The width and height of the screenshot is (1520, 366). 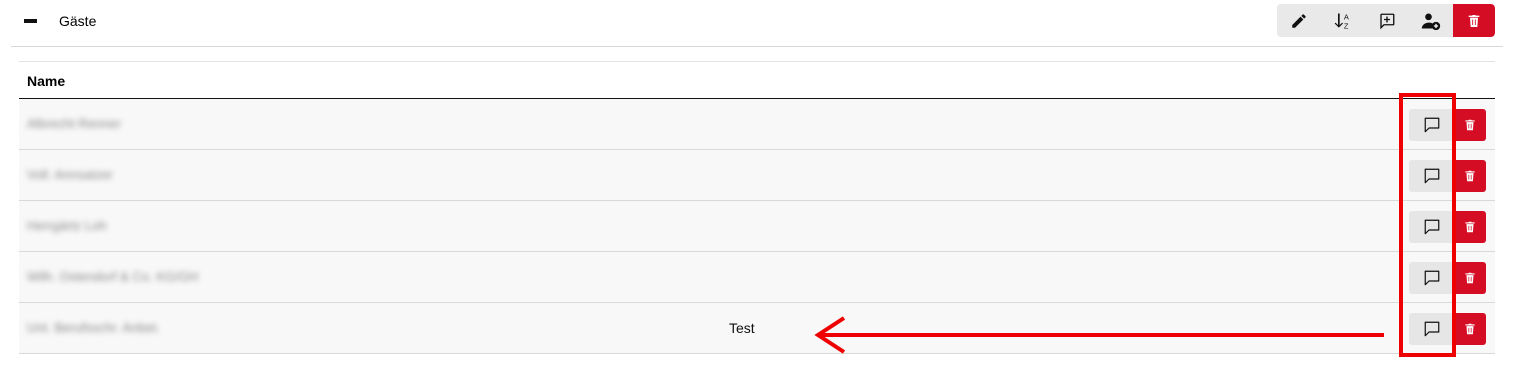 I want to click on add-comment-button, so click(x=1387, y=20).